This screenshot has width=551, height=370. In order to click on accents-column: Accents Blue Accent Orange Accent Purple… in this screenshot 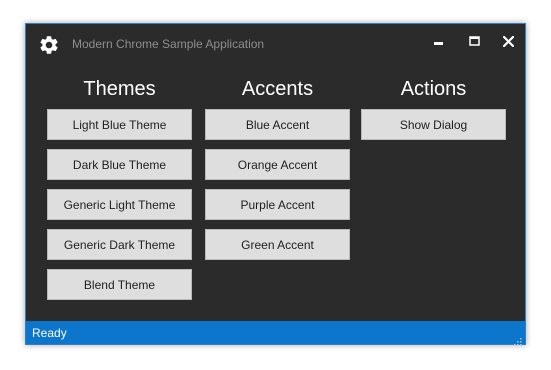, I will do `click(277, 172)`.